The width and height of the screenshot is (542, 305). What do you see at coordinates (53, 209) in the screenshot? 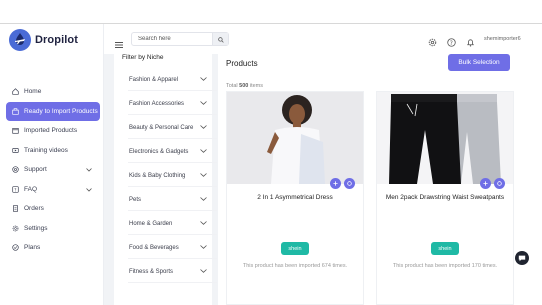
I see `sidebar-item-orders: Orders` at bounding box center [53, 209].